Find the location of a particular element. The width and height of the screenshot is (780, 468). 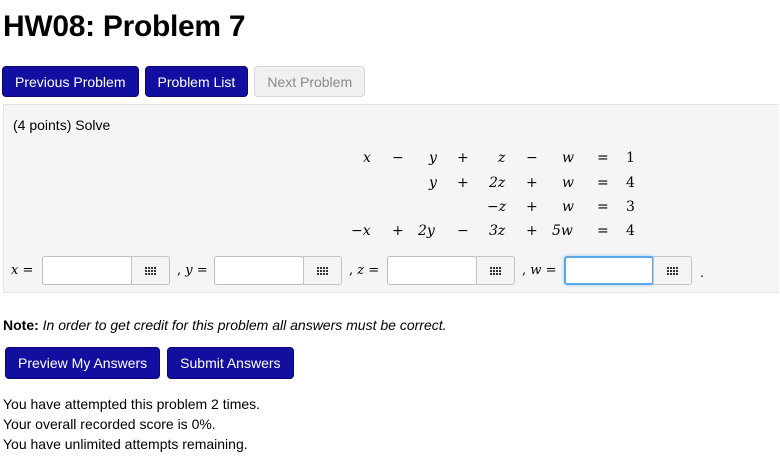

answer-row: x = , y = , z = , w = . is located at coordinates (389, 271).